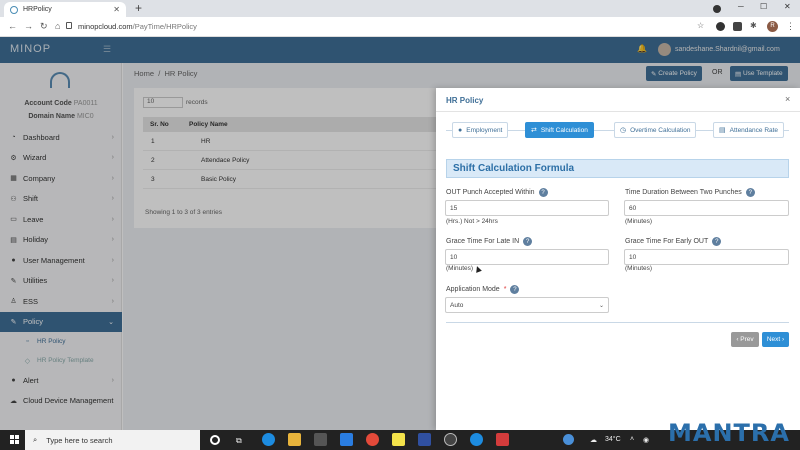 This screenshot has height=450, width=800. What do you see at coordinates (593, 440) in the screenshot?
I see `weather-icon: ☁` at bounding box center [593, 440].